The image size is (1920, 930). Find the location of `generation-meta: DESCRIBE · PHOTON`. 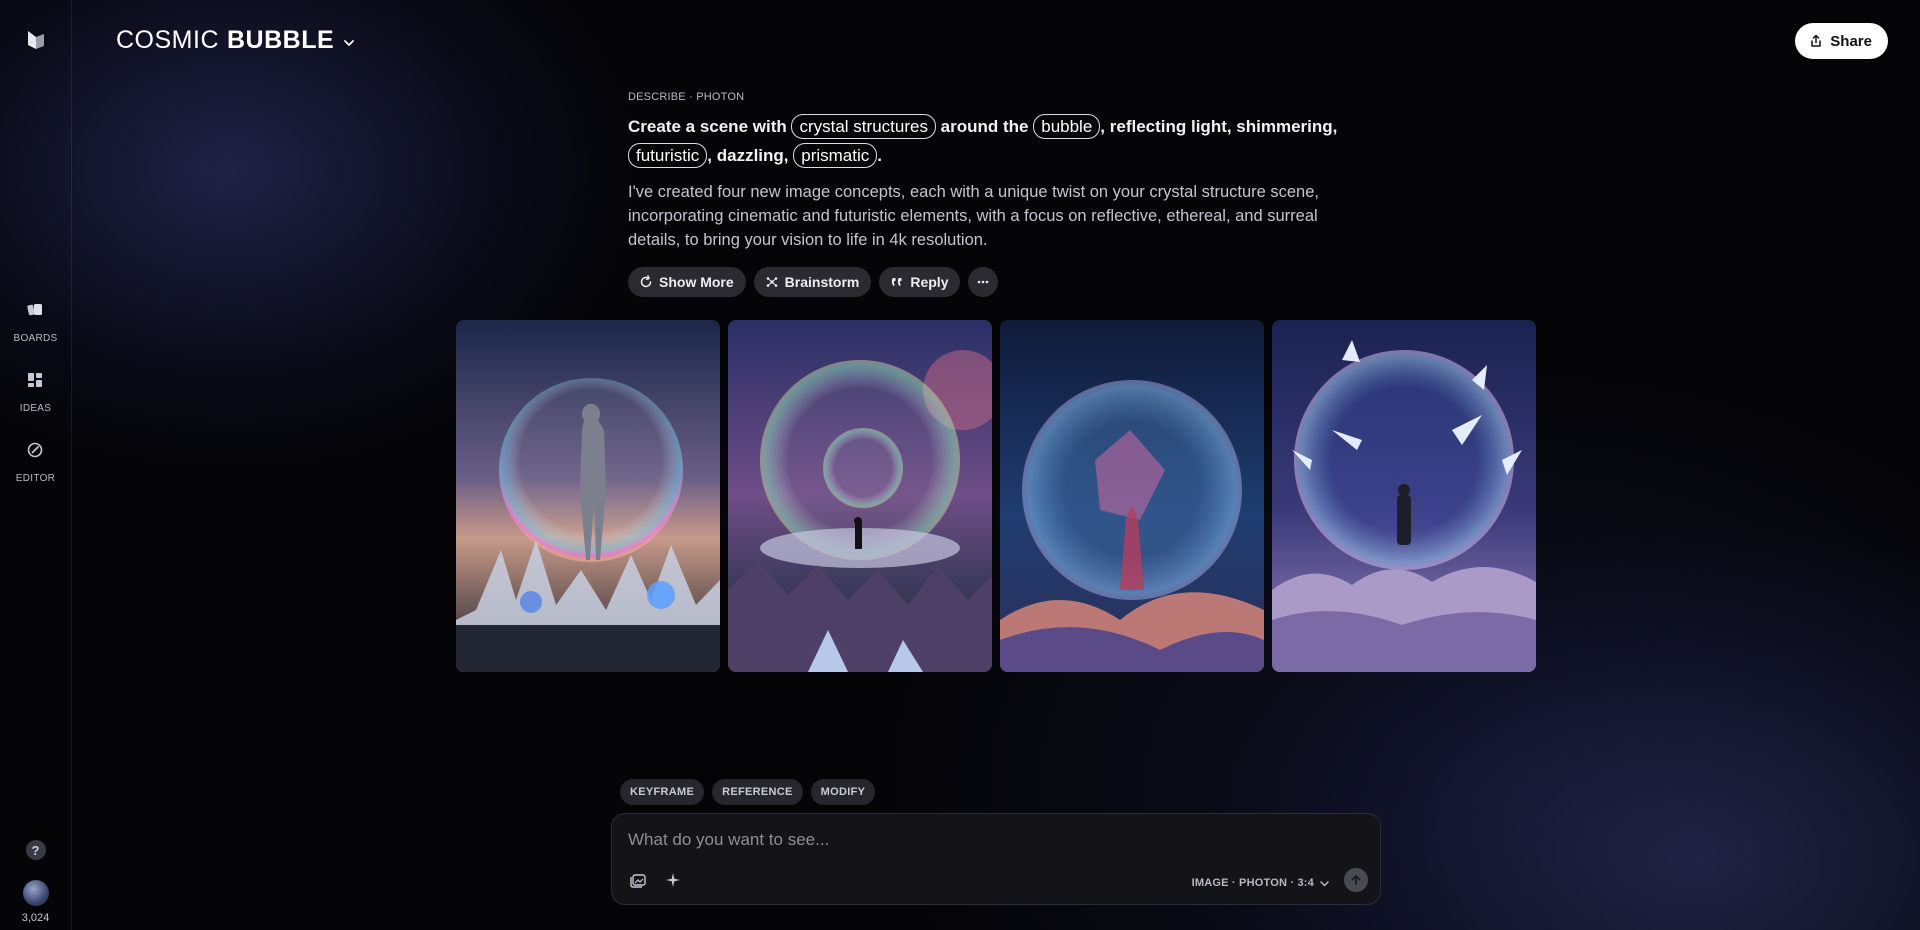

generation-meta: DESCRIBE · PHOTON is located at coordinates (686, 97).